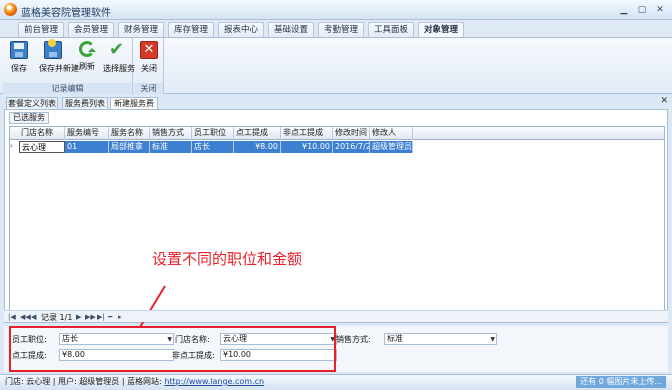 This screenshot has height=390, width=672. What do you see at coordinates (28, 381) in the screenshot?
I see `status-store: 门店: 云心理` at bounding box center [28, 381].